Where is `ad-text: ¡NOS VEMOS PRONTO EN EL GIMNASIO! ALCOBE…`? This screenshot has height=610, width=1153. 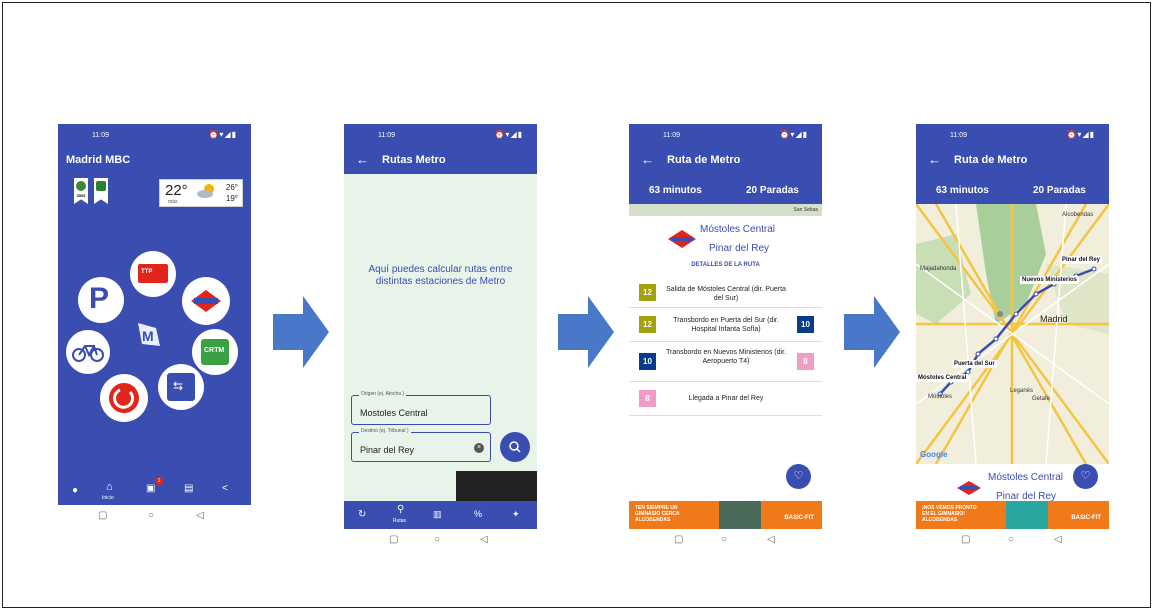 ad-text: ¡NOS VEMOS PRONTO EN EL GIMNASIO! ALCOBE… is located at coordinates (949, 514).